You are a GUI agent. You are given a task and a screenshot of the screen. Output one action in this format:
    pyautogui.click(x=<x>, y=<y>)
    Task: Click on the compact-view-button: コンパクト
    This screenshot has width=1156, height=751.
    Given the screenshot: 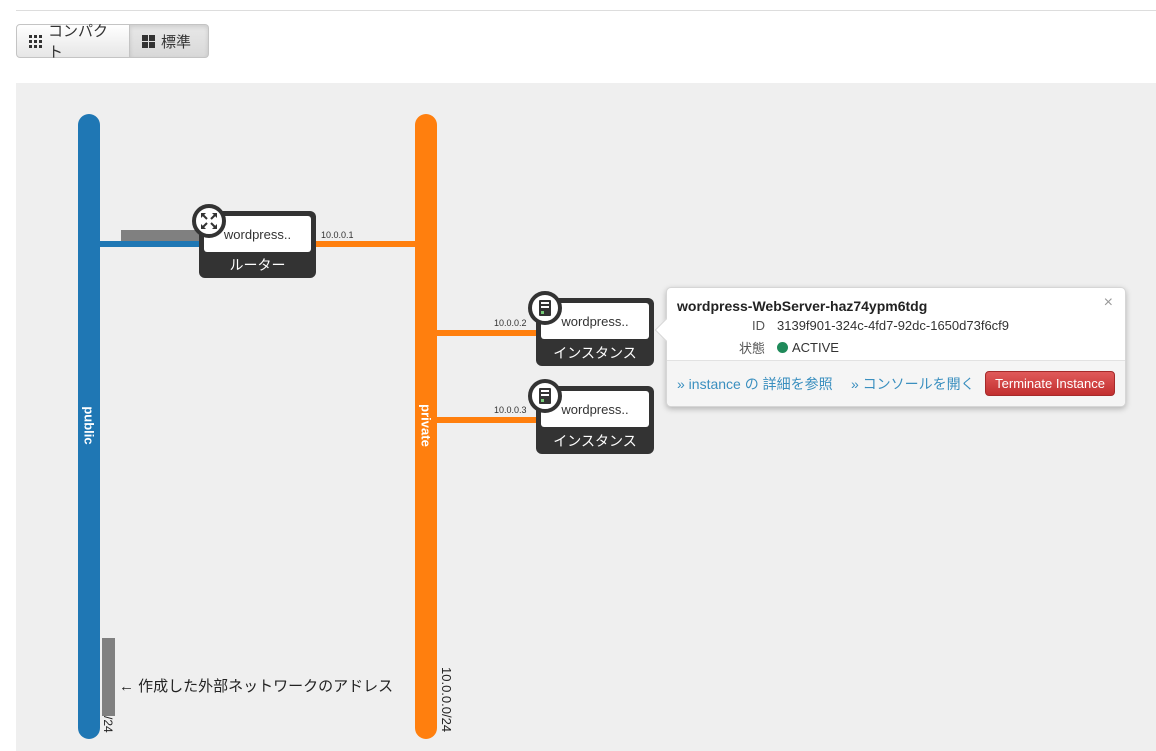 What is the action you would take?
    pyautogui.click(x=73, y=42)
    